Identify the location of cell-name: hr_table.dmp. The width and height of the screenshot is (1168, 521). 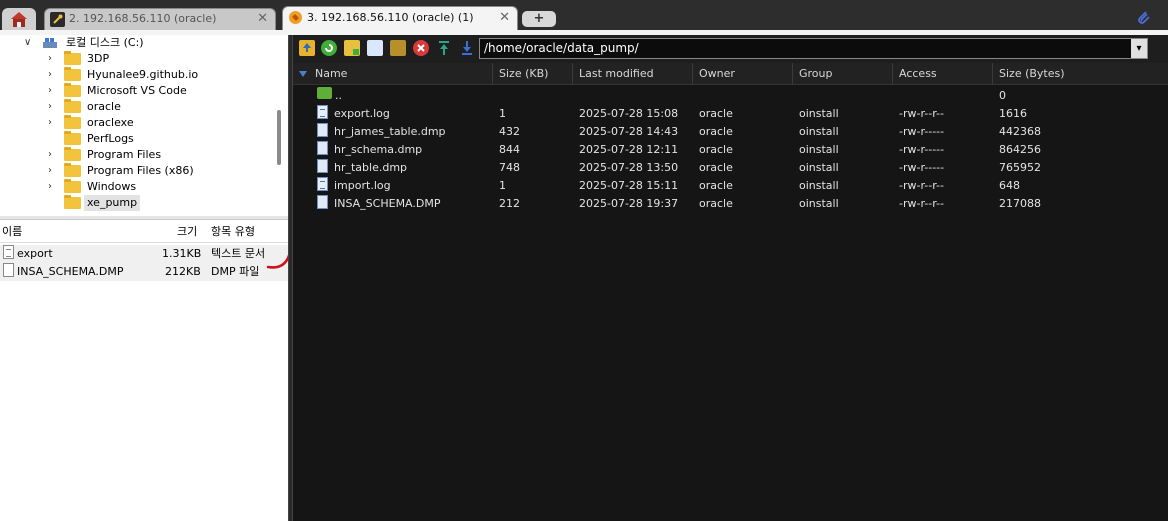
(371, 167).